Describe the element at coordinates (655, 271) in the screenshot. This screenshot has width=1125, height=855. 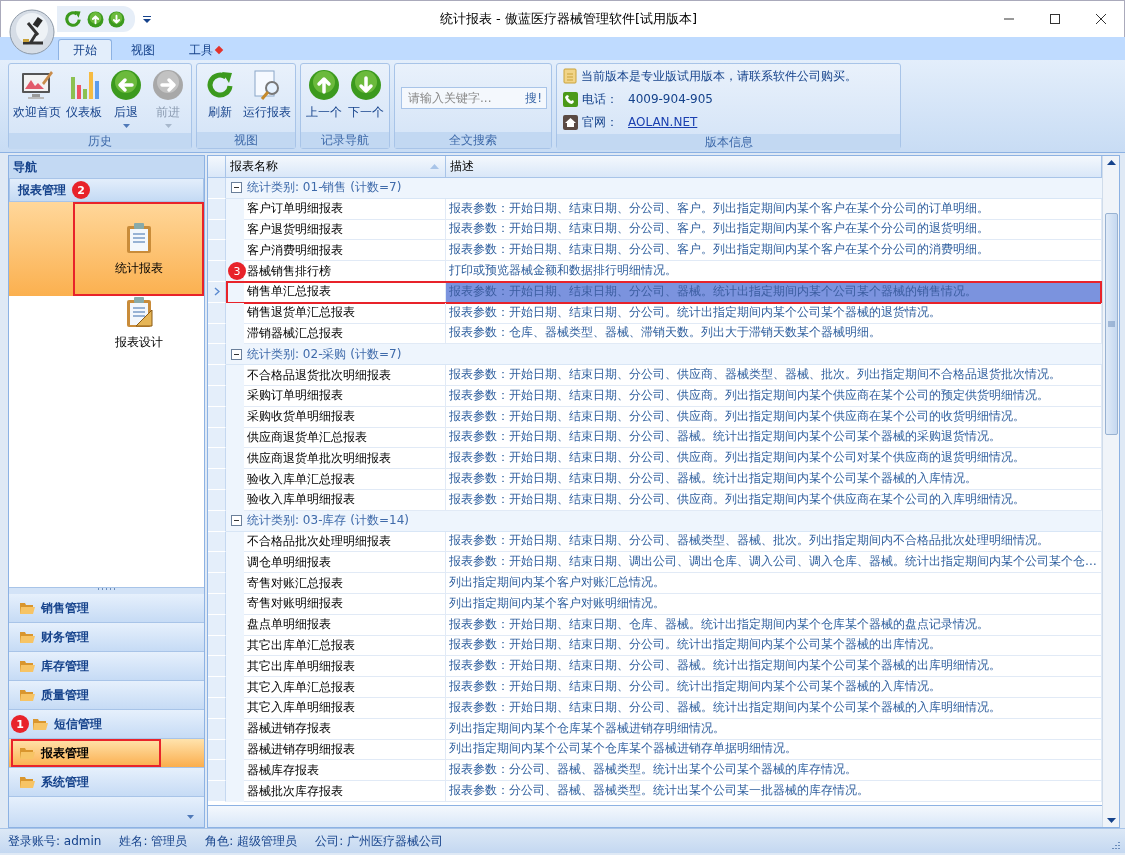
I see `table-row: 3 器械销售排行榜 打印或预览器械金额和数据排行明细情况。` at that location.